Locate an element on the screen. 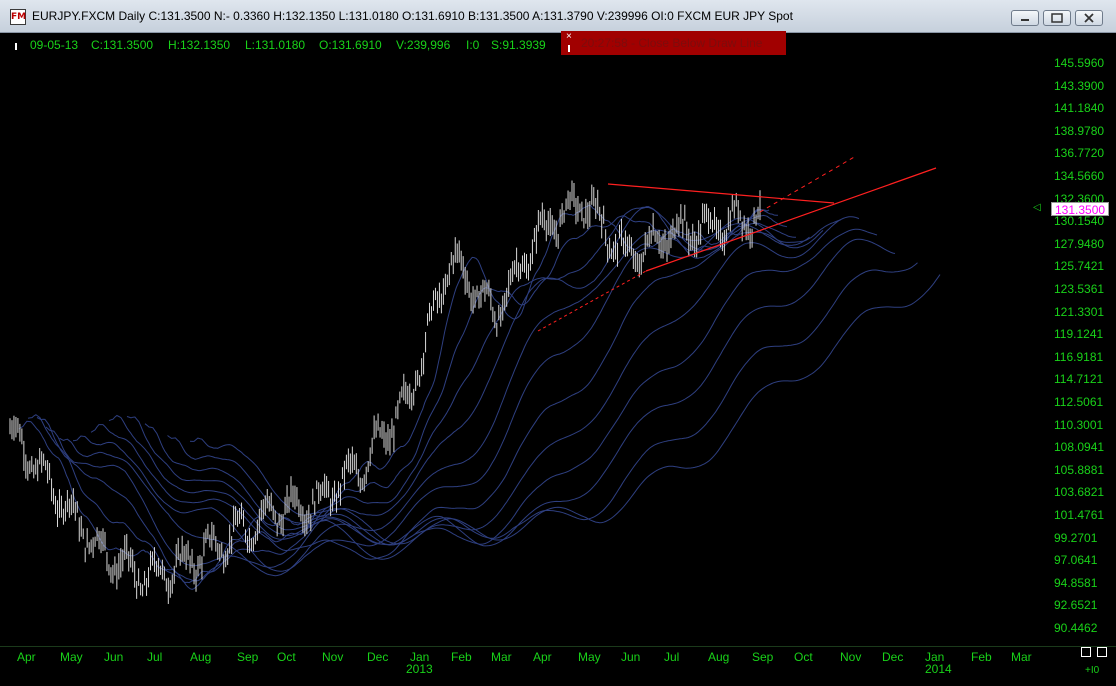 This screenshot has width=1116, height=686. maximize-button is located at coordinates (1057, 18).